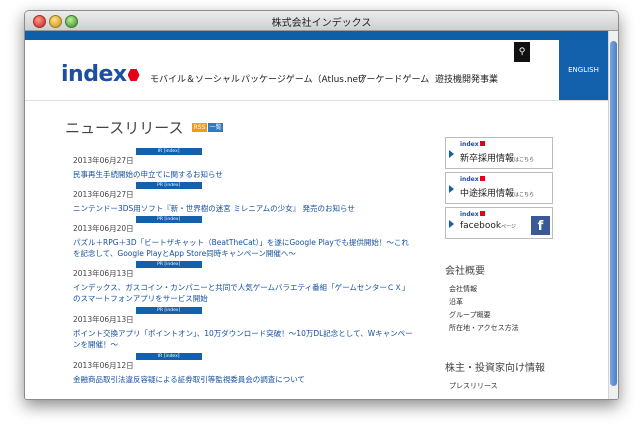 The image size is (640, 426). What do you see at coordinates (124, 128) in the screenshot?
I see `news-heading: ニュースリリース` at bounding box center [124, 128].